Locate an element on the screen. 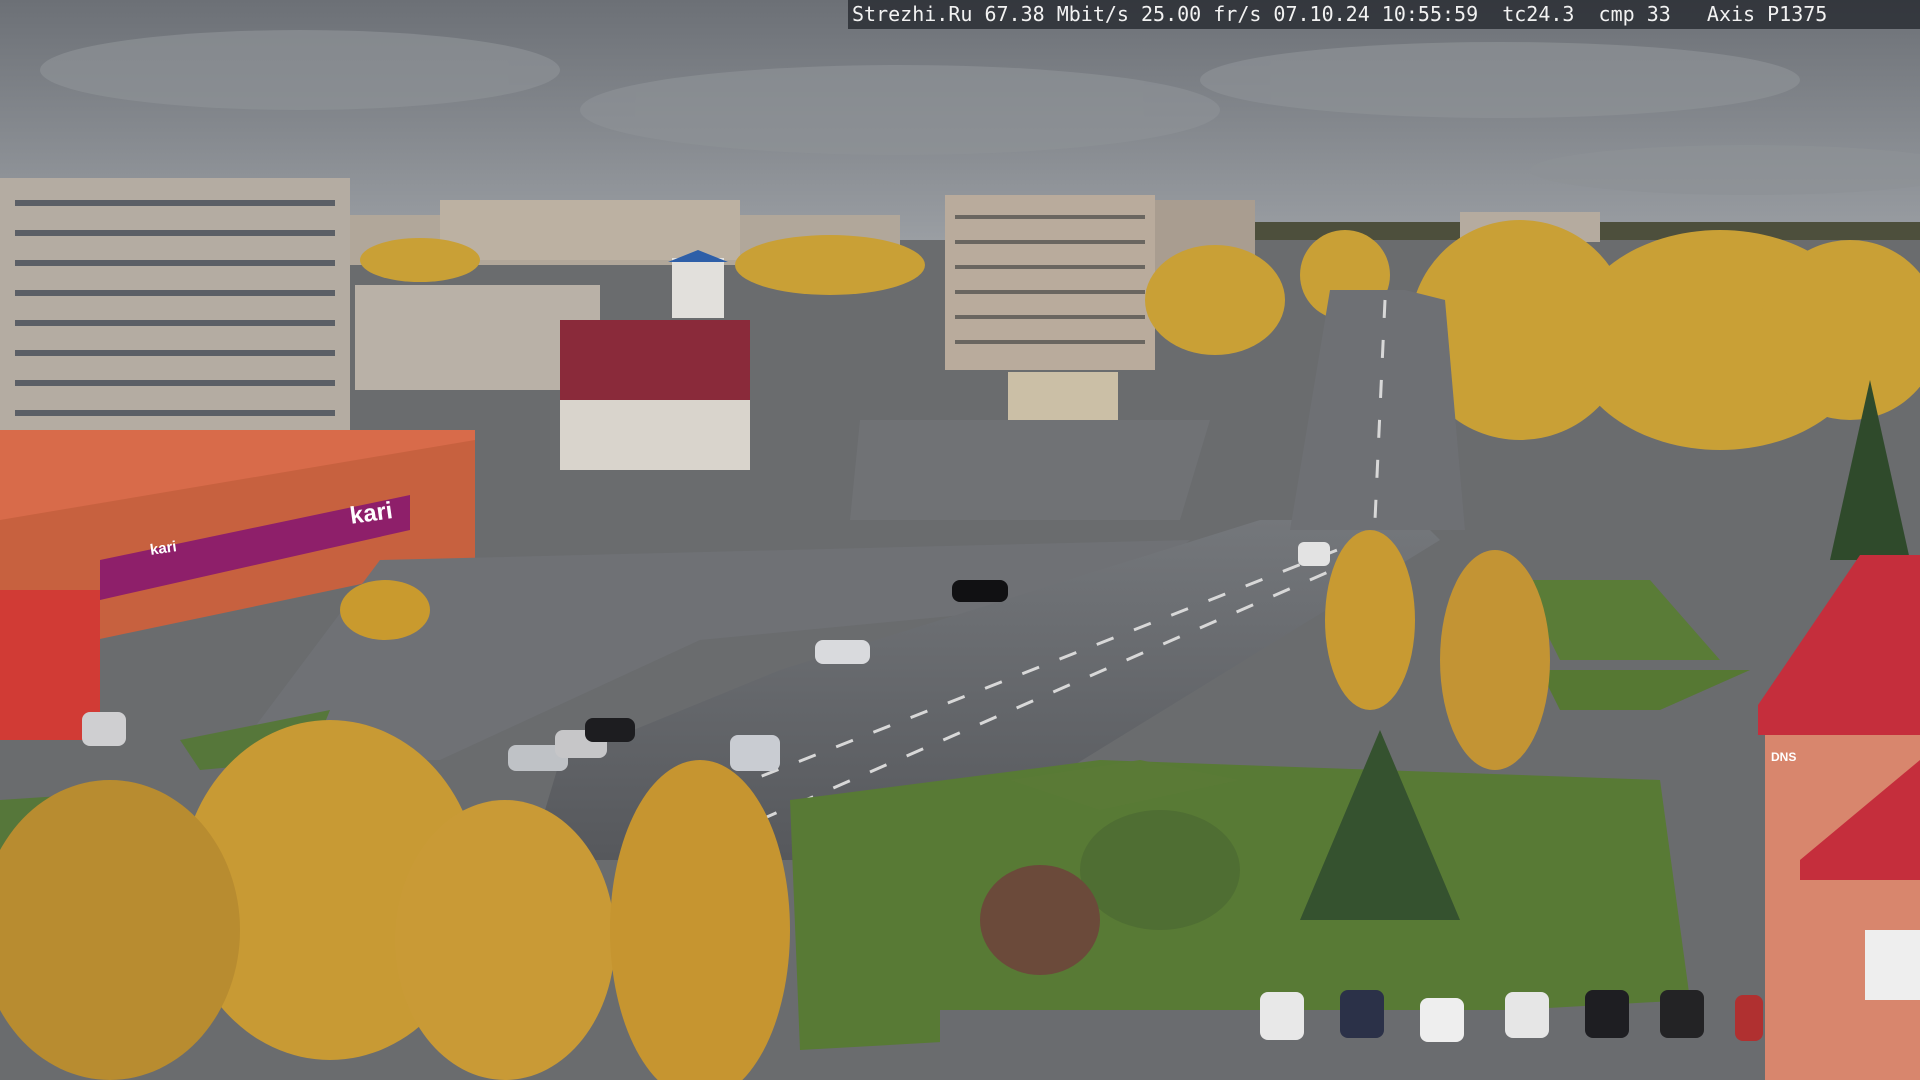  lawn-bottom is located at coordinates (1240, 905).